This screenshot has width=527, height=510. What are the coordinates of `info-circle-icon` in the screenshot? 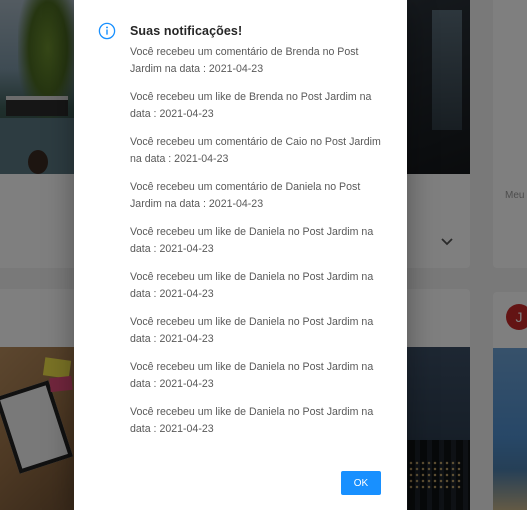 It's located at (107, 31).